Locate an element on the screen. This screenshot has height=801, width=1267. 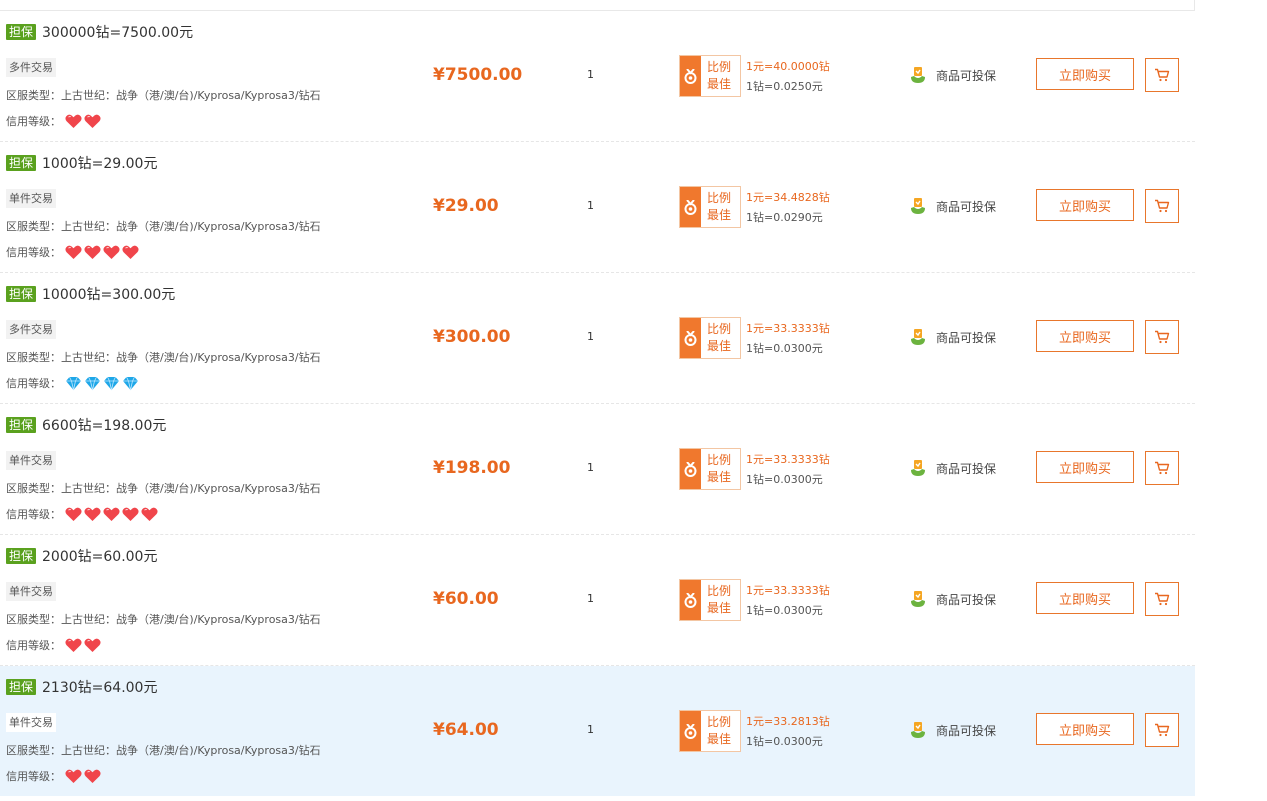
listing-title: 10000钻=300.00元 is located at coordinates (108, 294).